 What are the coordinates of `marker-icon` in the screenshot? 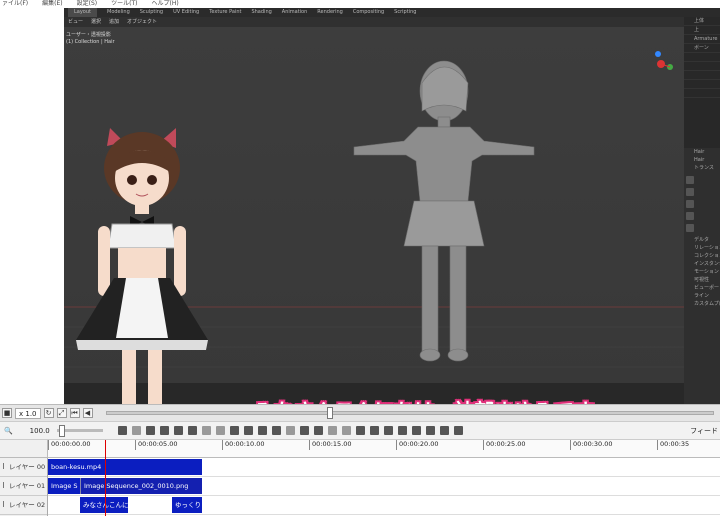 It's located at (388, 430).